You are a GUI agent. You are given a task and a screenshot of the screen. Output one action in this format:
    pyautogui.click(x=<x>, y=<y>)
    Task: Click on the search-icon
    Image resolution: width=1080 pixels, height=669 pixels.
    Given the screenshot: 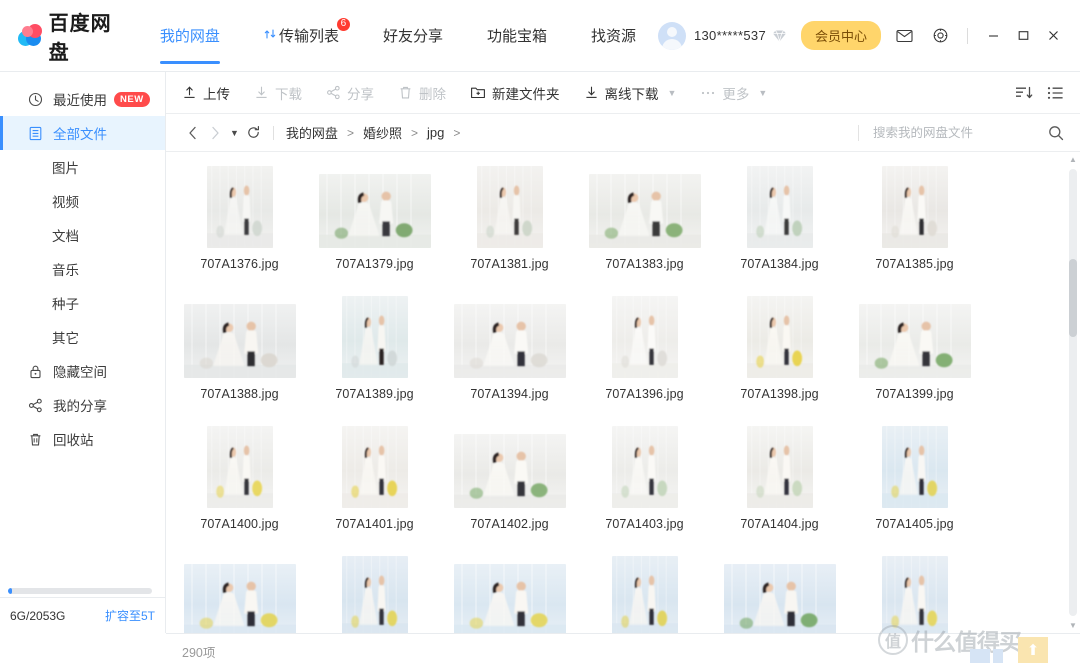 What is the action you would take?
    pyautogui.click(x=1056, y=133)
    